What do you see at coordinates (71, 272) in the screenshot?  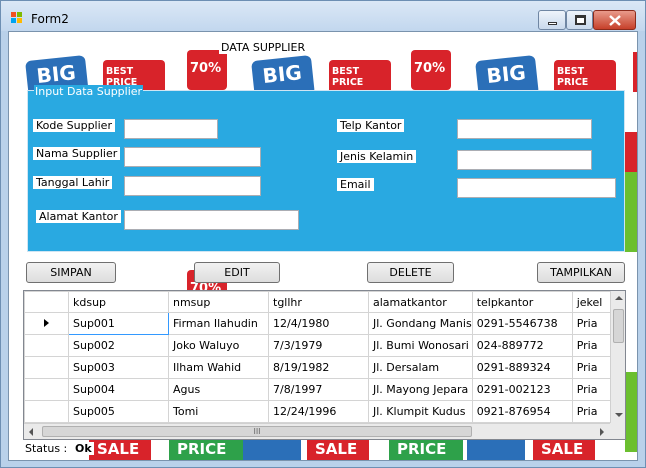 I see `simpan-button: SIMPAN` at bounding box center [71, 272].